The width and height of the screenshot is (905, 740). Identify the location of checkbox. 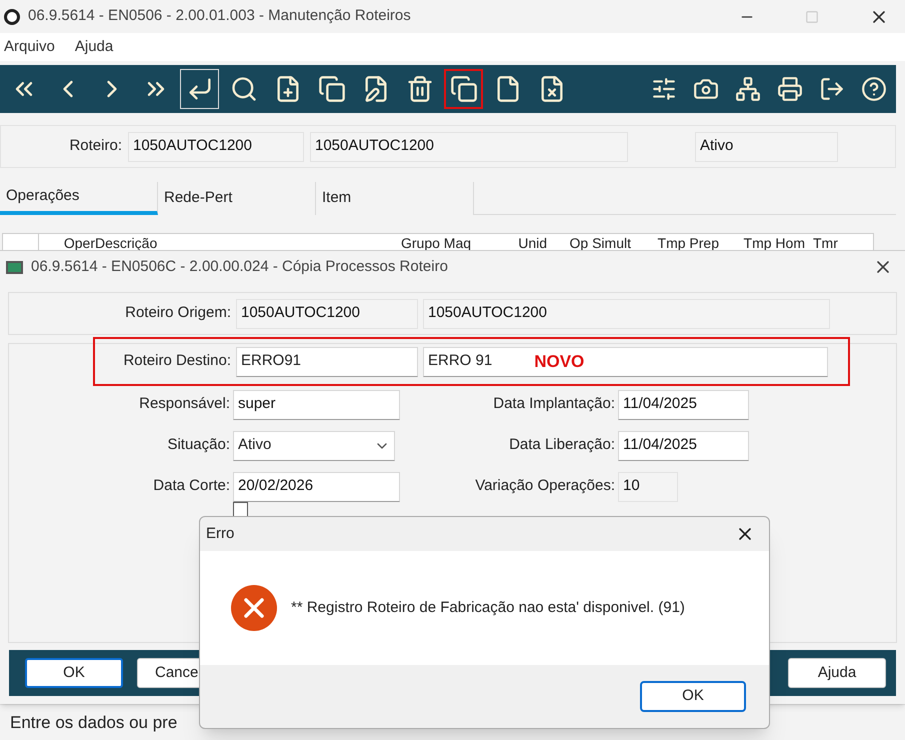
(240, 509).